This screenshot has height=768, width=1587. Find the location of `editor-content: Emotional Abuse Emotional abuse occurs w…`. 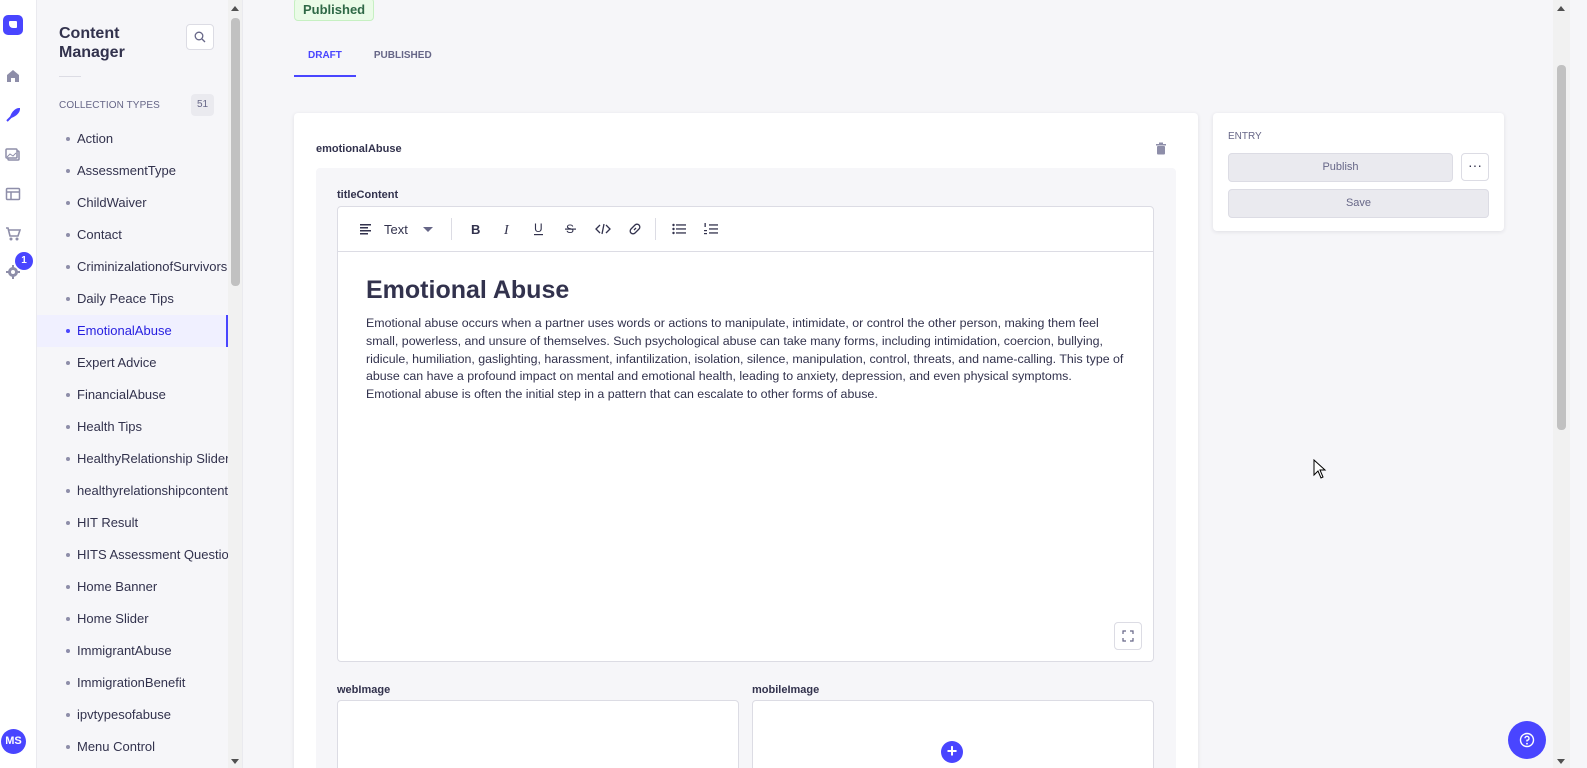

editor-content: Emotional Abuse Emotional abuse occurs w… is located at coordinates (746, 339).